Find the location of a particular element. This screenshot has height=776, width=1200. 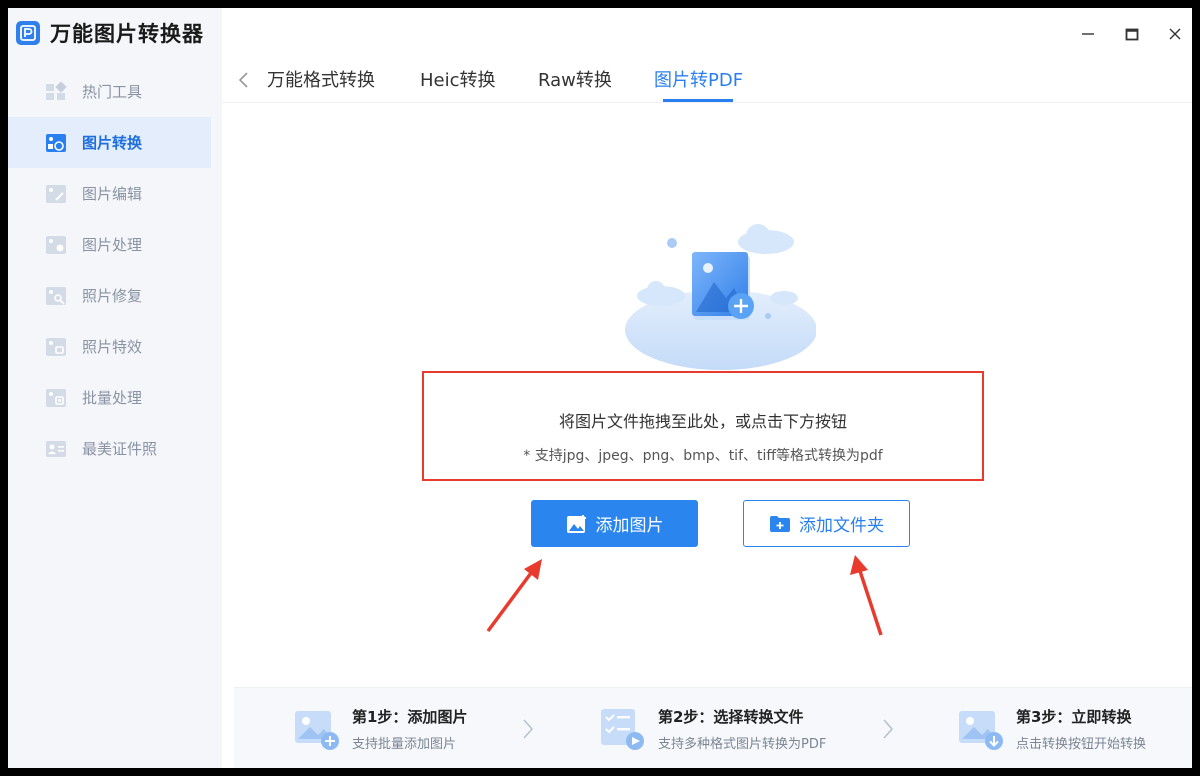

app-title: 万能图片转换器 is located at coordinates (127, 34).